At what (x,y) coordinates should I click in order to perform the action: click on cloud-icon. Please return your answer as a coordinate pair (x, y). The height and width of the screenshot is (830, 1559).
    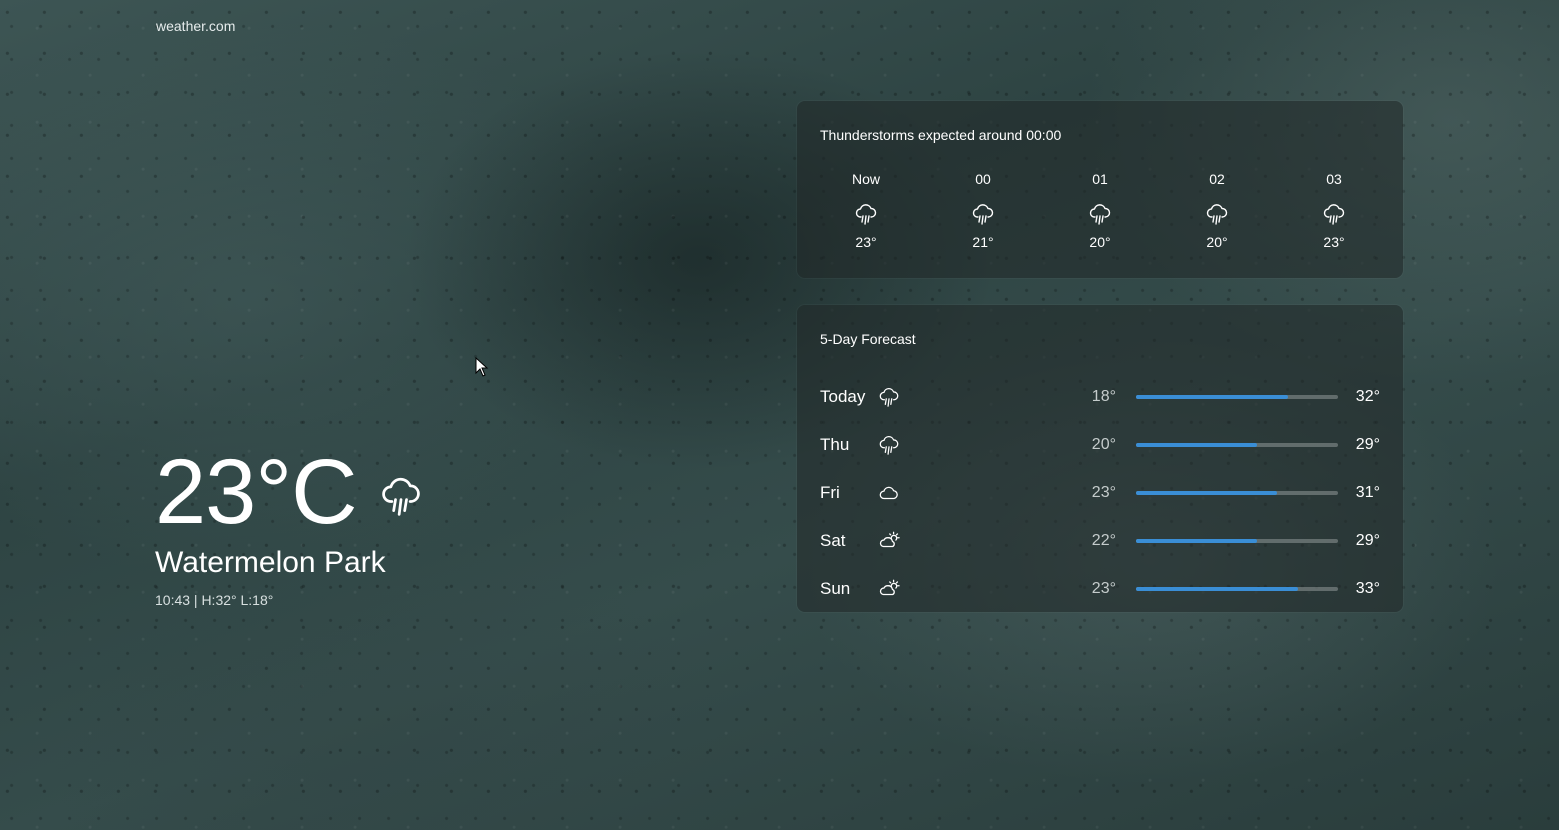
    Looking at the image, I should click on (888, 493).